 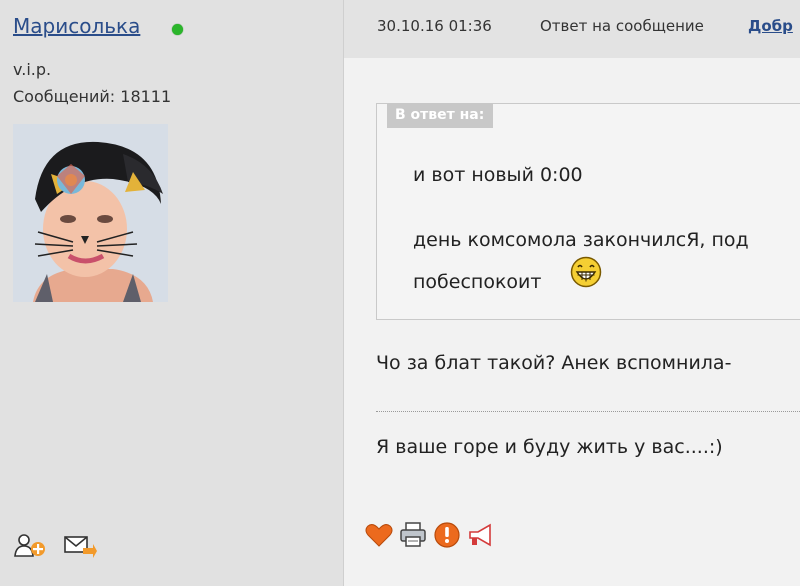 What do you see at coordinates (413, 535) in the screenshot?
I see `print-icon` at bounding box center [413, 535].